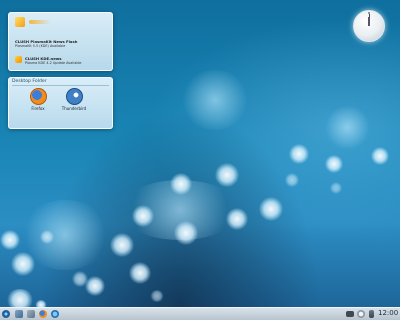  Describe the element at coordinates (361, 314) in the screenshot. I see `volume-icon` at that location.